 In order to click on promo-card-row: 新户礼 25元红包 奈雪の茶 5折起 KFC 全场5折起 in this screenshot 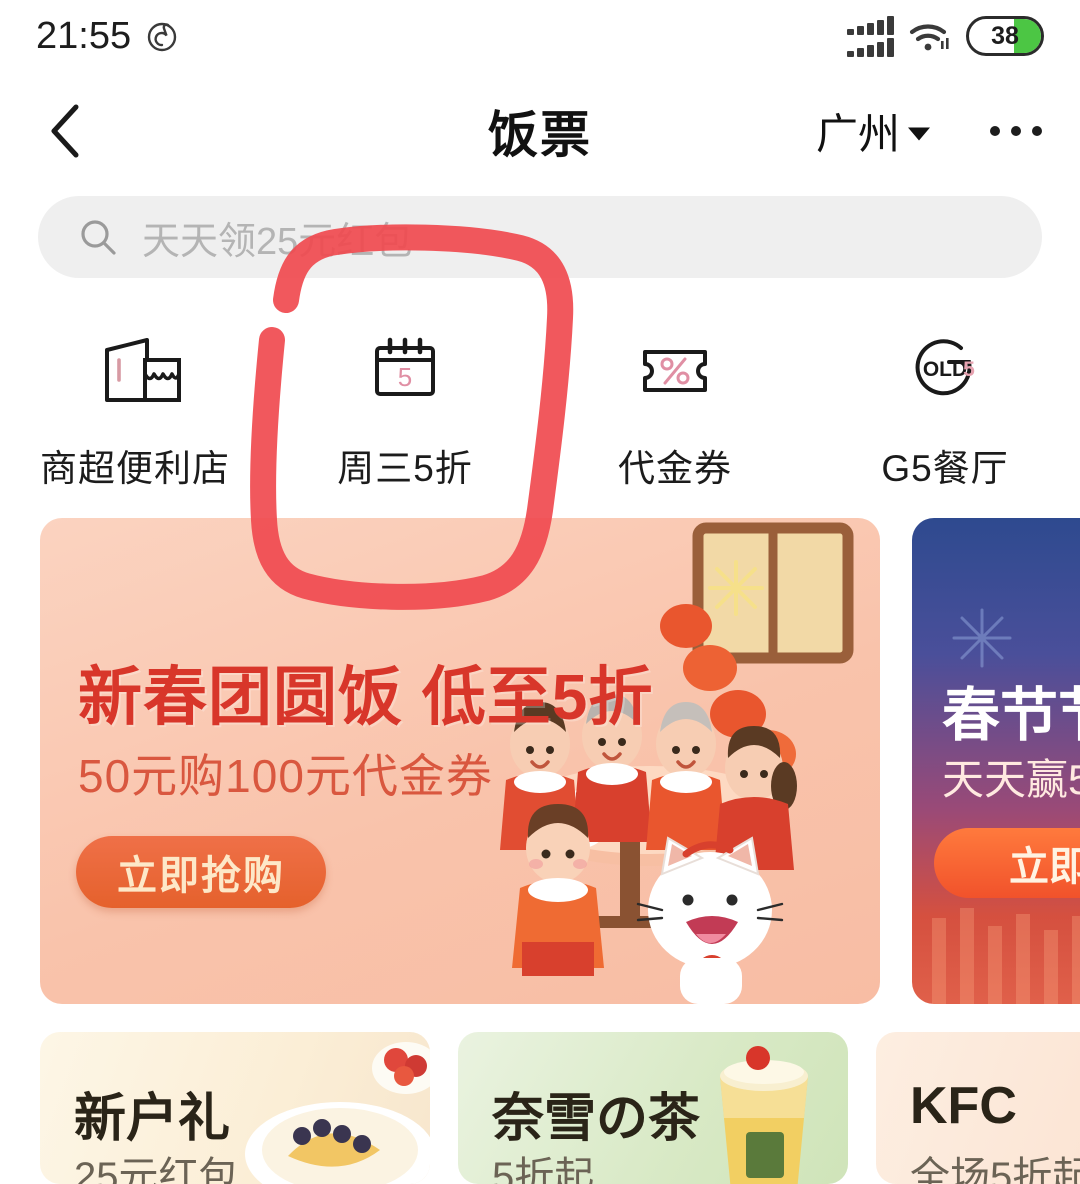, I will do `click(540, 1108)`.